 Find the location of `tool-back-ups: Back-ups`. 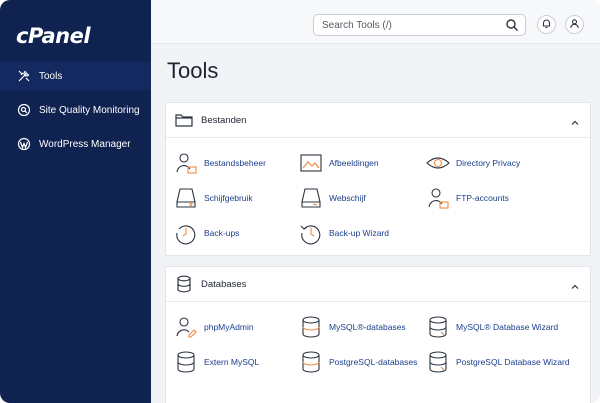

tool-back-ups: Back-ups is located at coordinates (206, 233).